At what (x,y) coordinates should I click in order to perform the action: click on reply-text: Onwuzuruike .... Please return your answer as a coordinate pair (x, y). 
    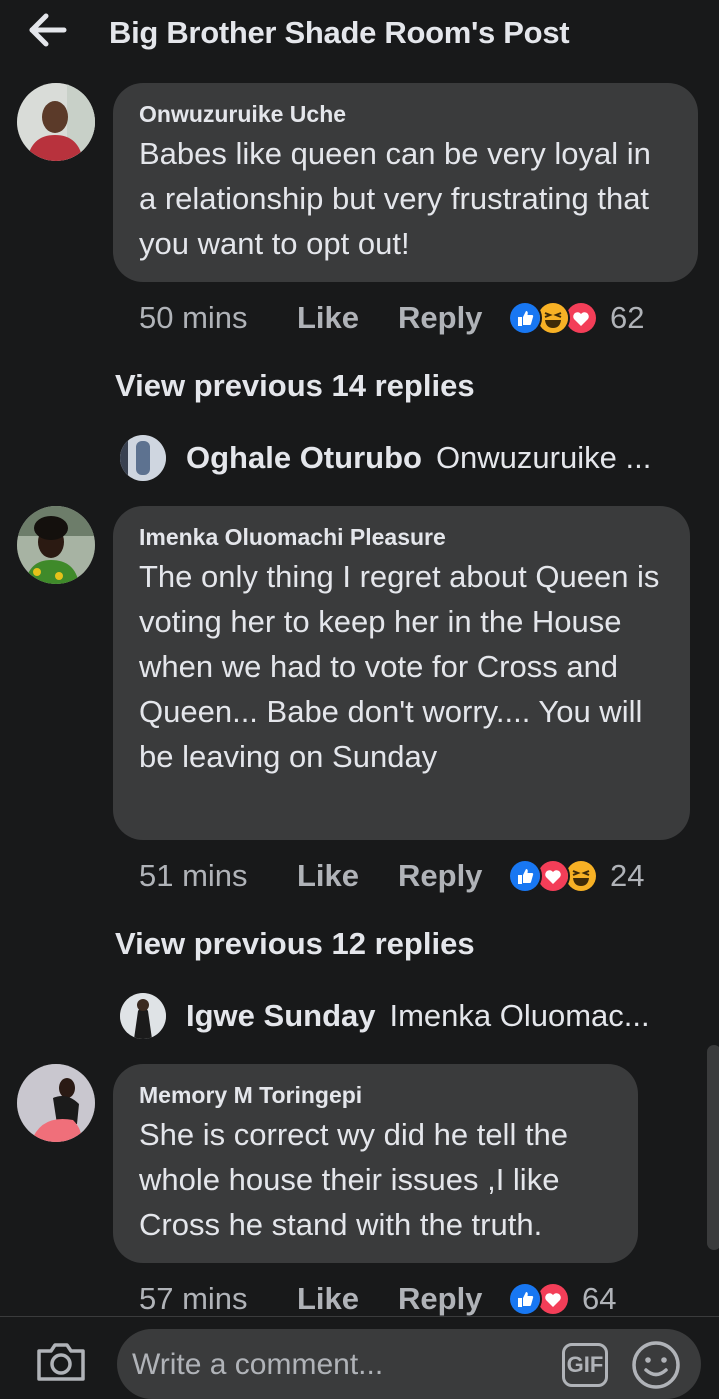
    Looking at the image, I should click on (543, 457).